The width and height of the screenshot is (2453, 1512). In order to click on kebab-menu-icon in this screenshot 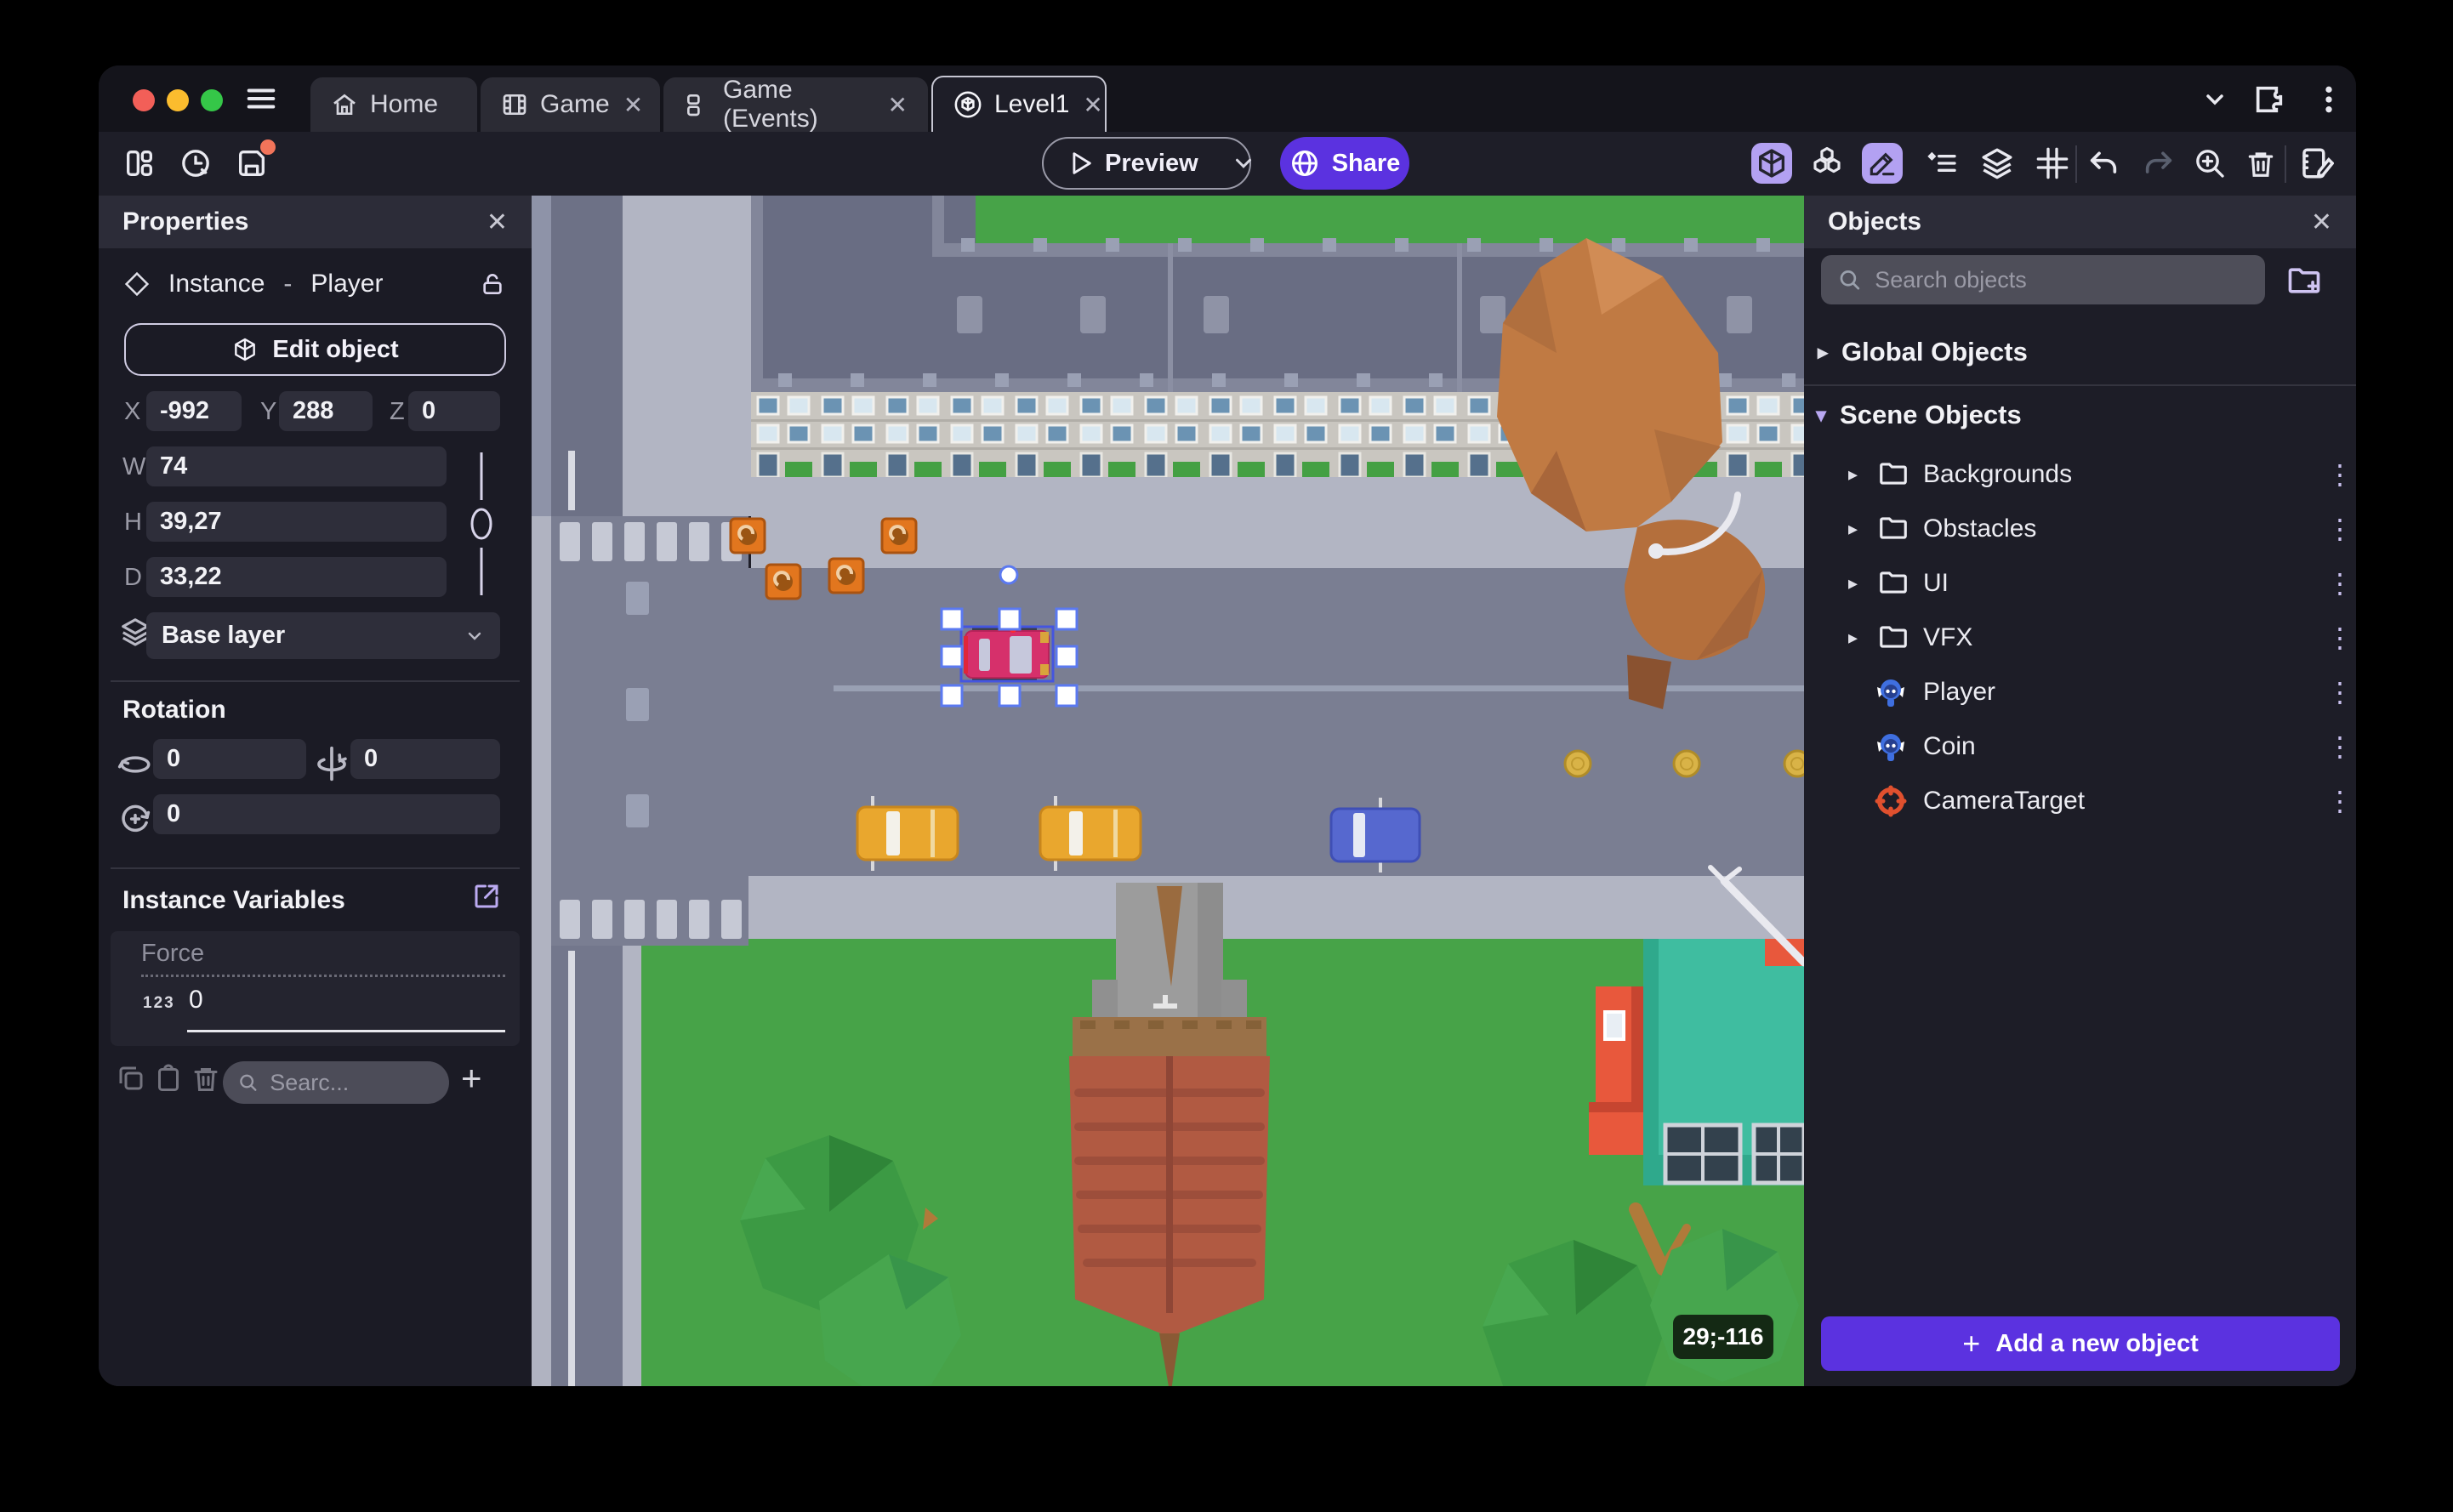, I will do `click(2329, 99)`.